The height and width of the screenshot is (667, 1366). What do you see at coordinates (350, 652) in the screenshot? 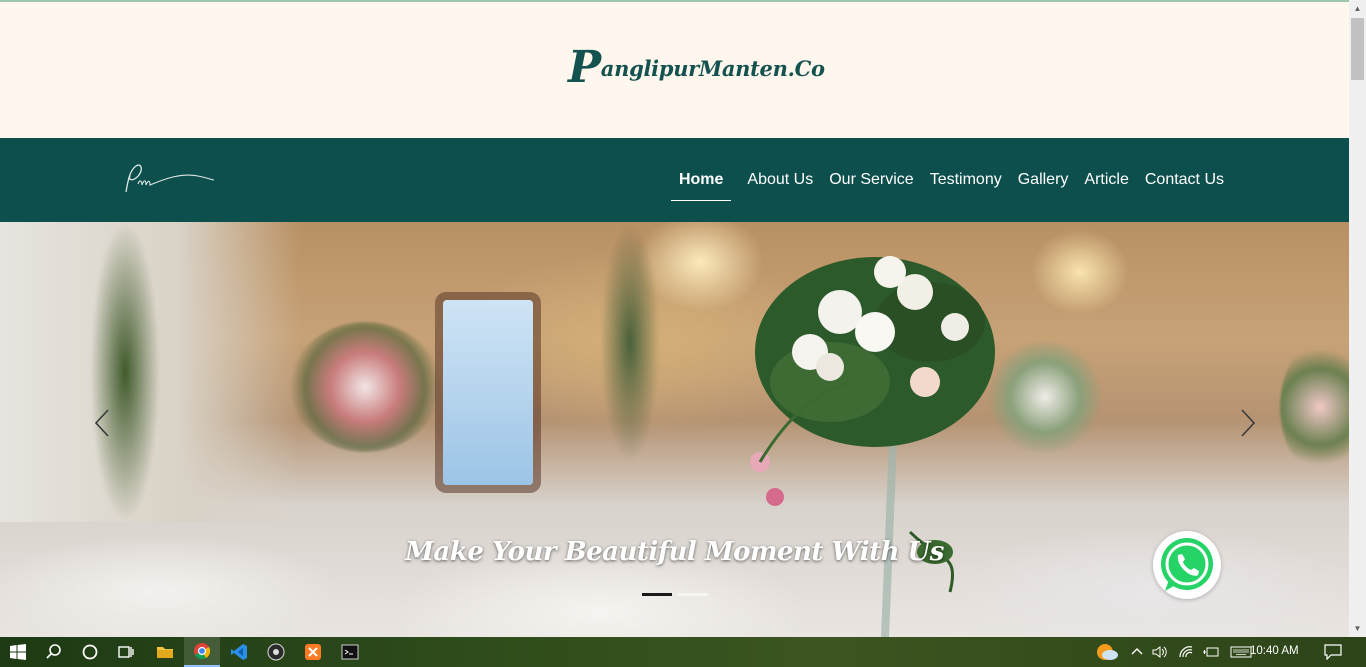
I see `terminal-icon` at bounding box center [350, 652].